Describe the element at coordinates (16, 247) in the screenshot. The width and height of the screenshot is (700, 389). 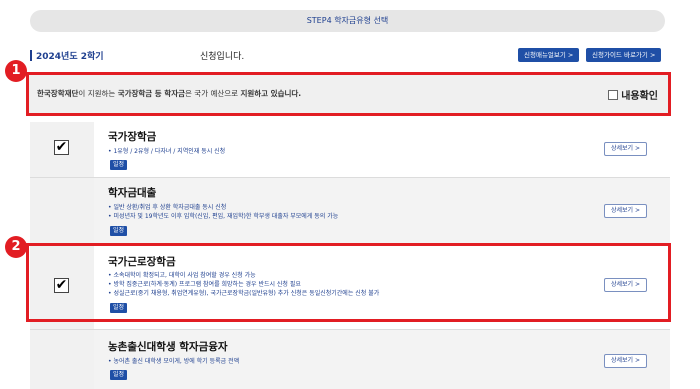
I see `annotation-marker-2: 2` at that location.